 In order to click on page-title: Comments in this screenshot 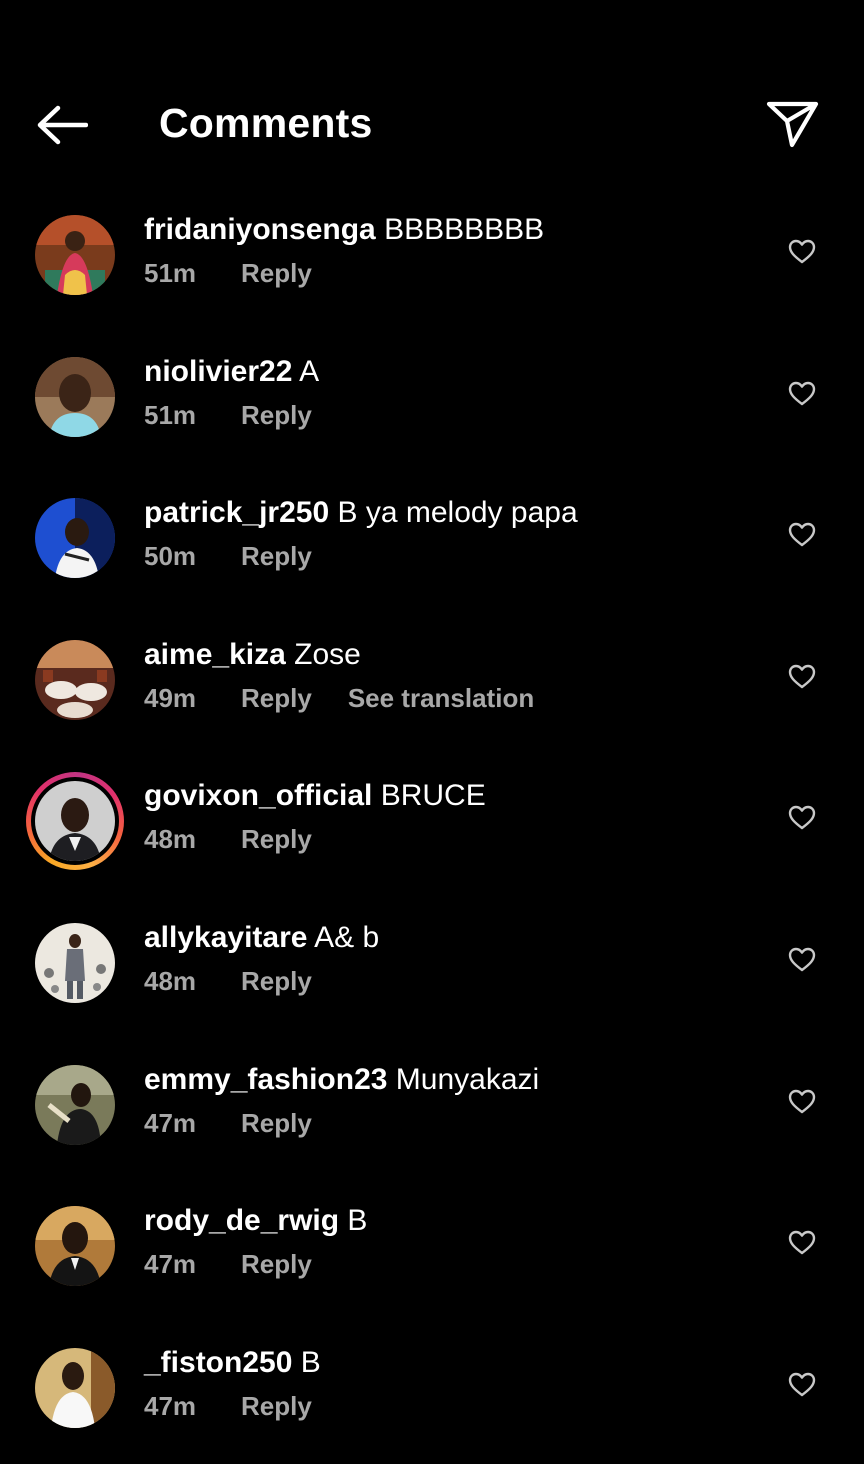, I will do `click(266, 123)`.